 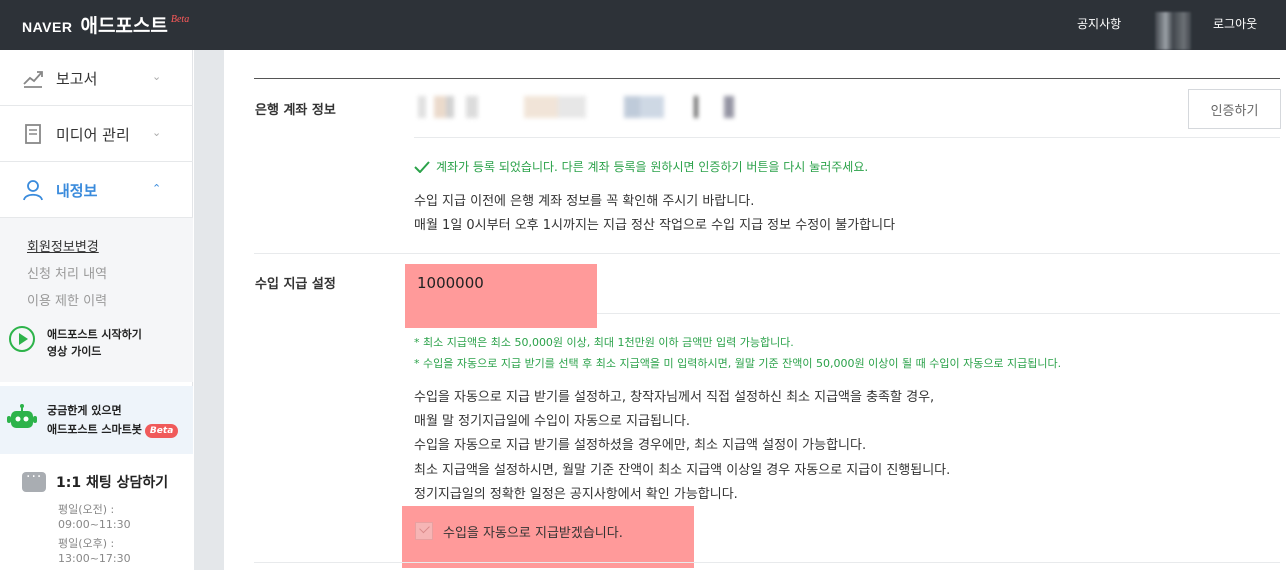 What do you see at coordinates (33, 134) in the screenshot?
I see `document-icon` at bounding box center [33, 134].